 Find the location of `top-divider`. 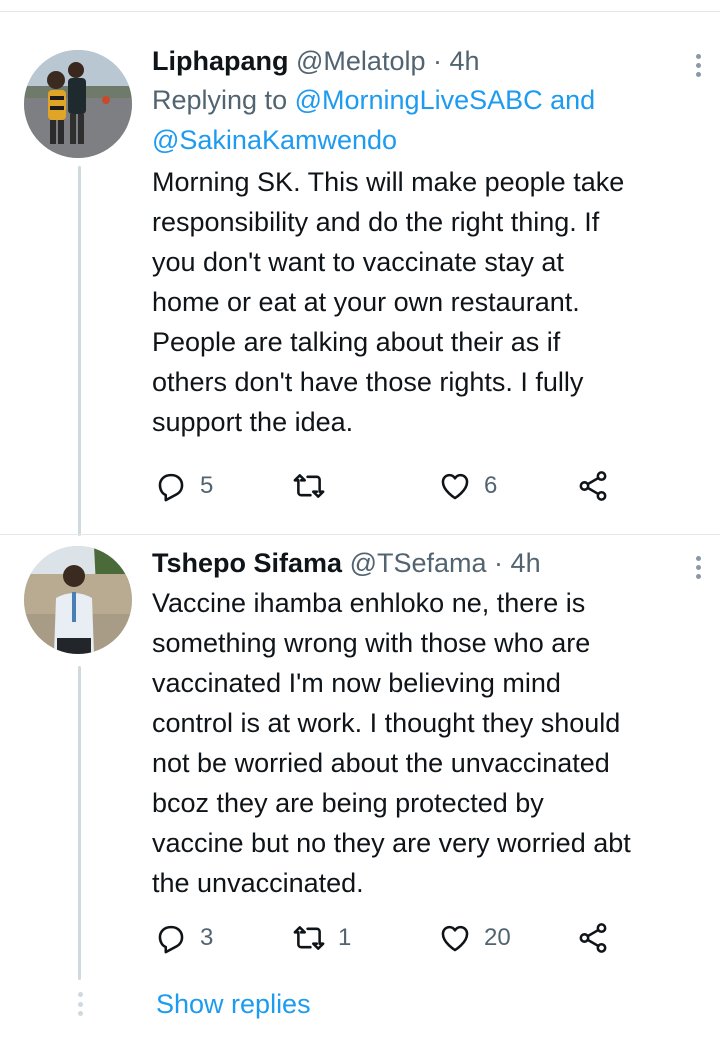

top-divider is located at coordinates (360, 6).